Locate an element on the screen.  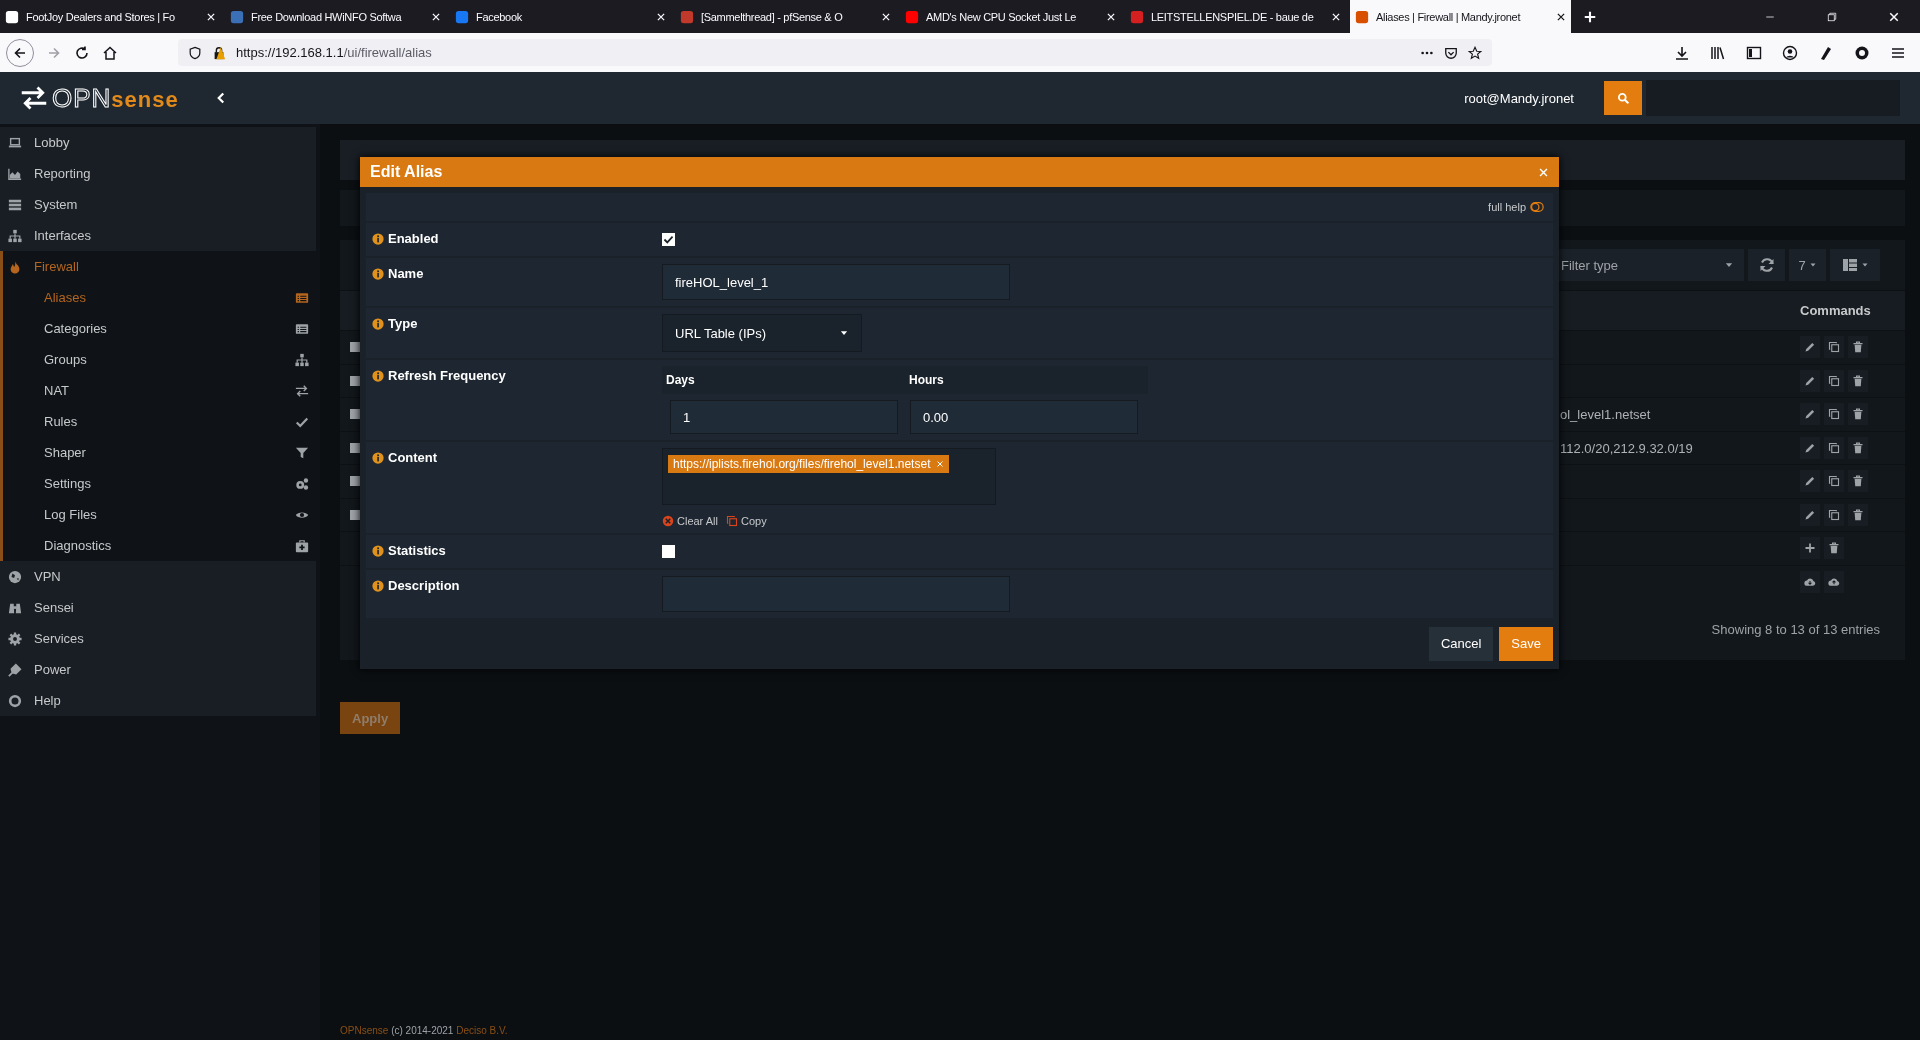
sidebar-icon is located at coordinates (1754, 52).